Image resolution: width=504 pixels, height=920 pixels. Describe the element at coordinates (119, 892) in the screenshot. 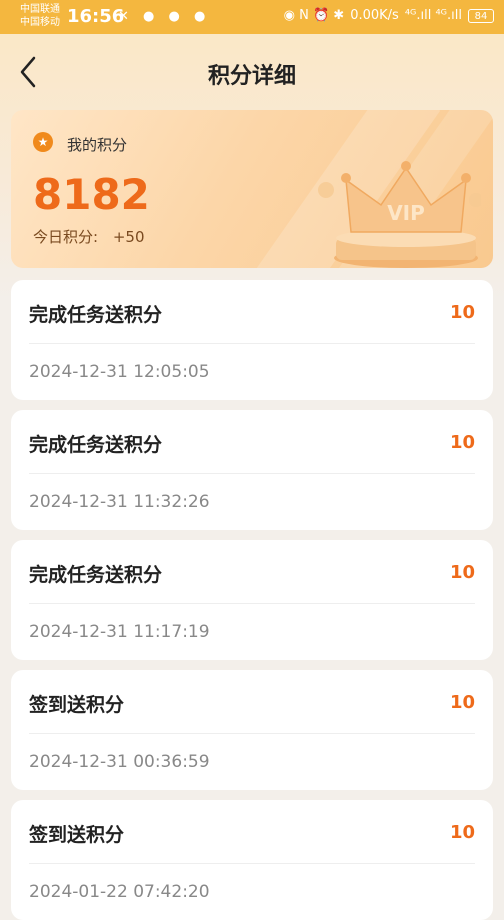

I see `record-time: 2024-01-22 07:42:20` at that location.